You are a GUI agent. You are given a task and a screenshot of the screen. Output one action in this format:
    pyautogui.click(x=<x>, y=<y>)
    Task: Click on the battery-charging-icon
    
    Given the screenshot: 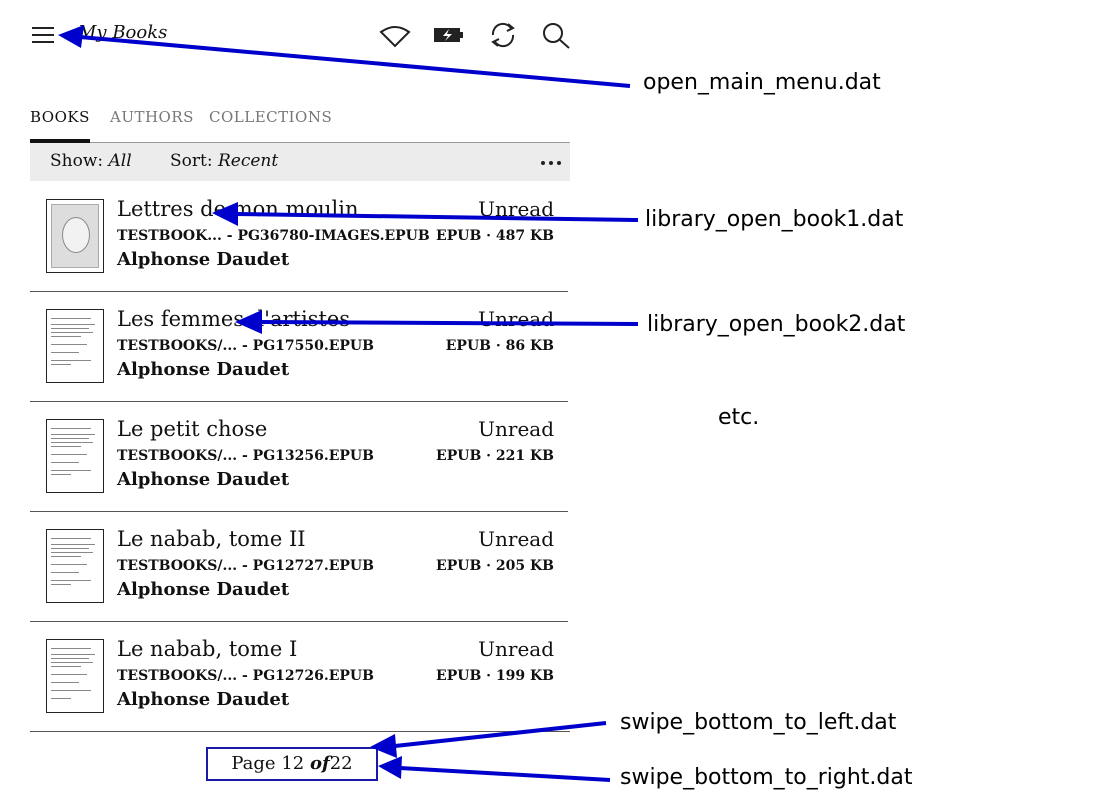 What is the action you would take?
    pyautogui.click(x=448, y=35)
    